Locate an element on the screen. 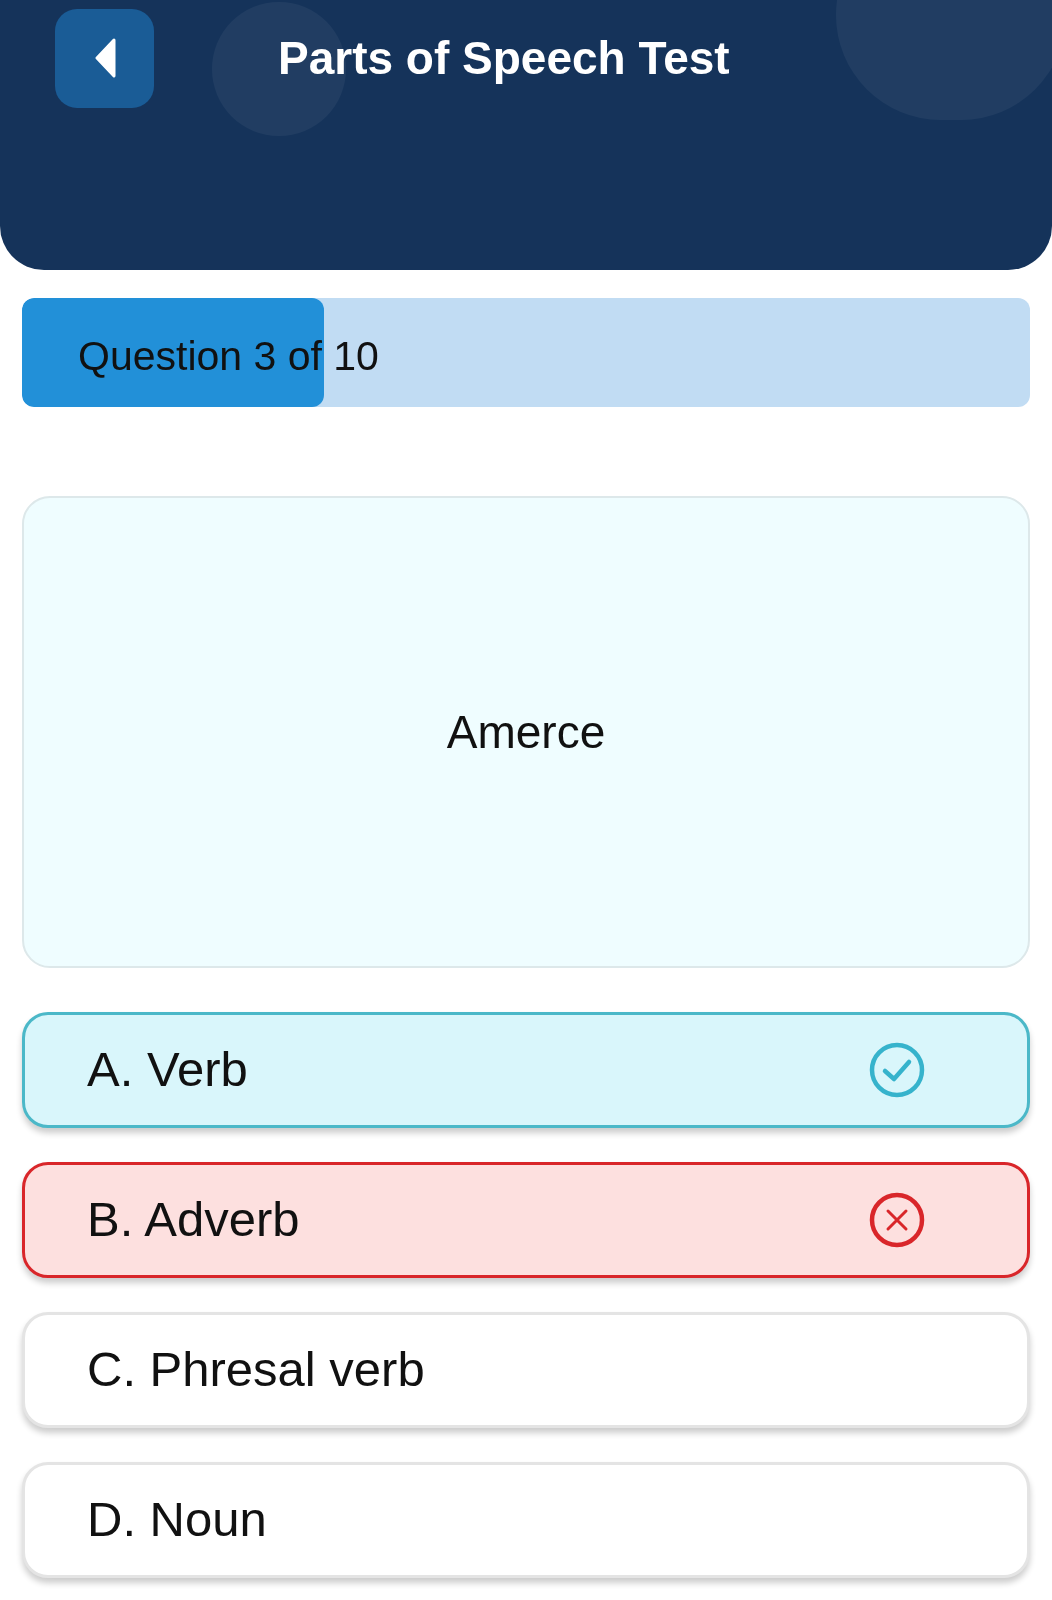 This screenshot has width=1052, height=1600. page-title: Parts of Speech Test is located at coordinates (504, 58).